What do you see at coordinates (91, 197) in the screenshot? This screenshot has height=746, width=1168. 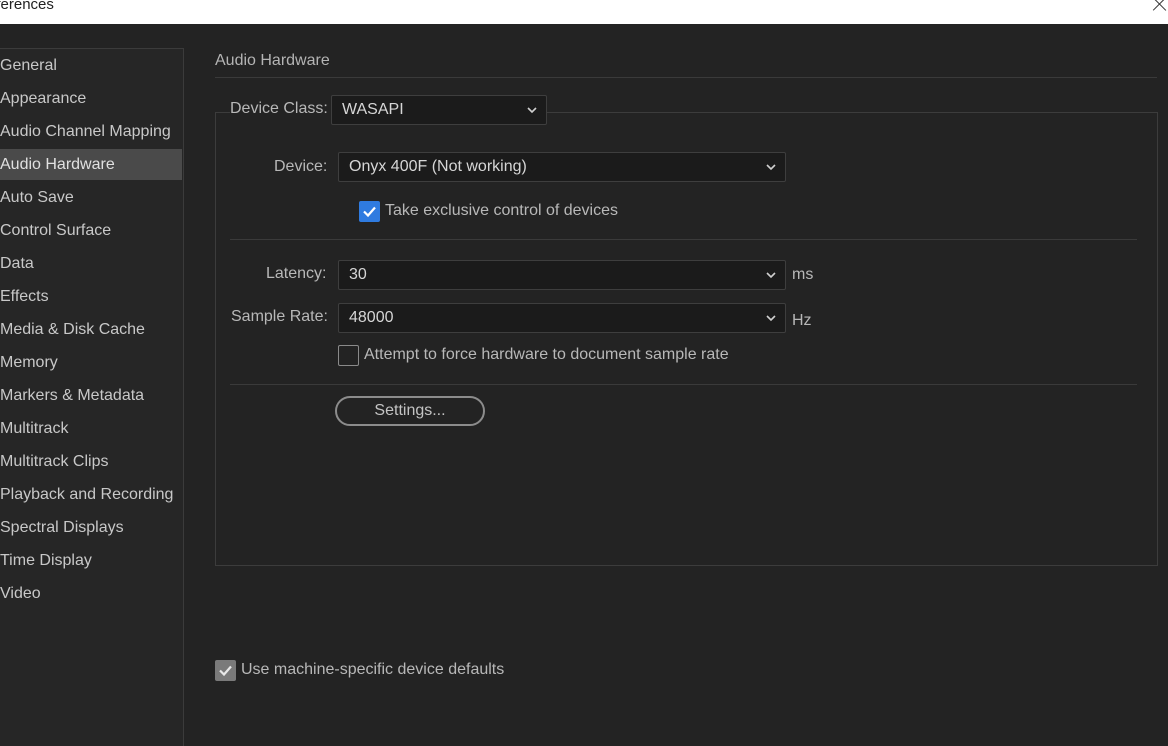 I see `sidebar-item-auto-save: Auto Save` at bounding box center [91, 197].